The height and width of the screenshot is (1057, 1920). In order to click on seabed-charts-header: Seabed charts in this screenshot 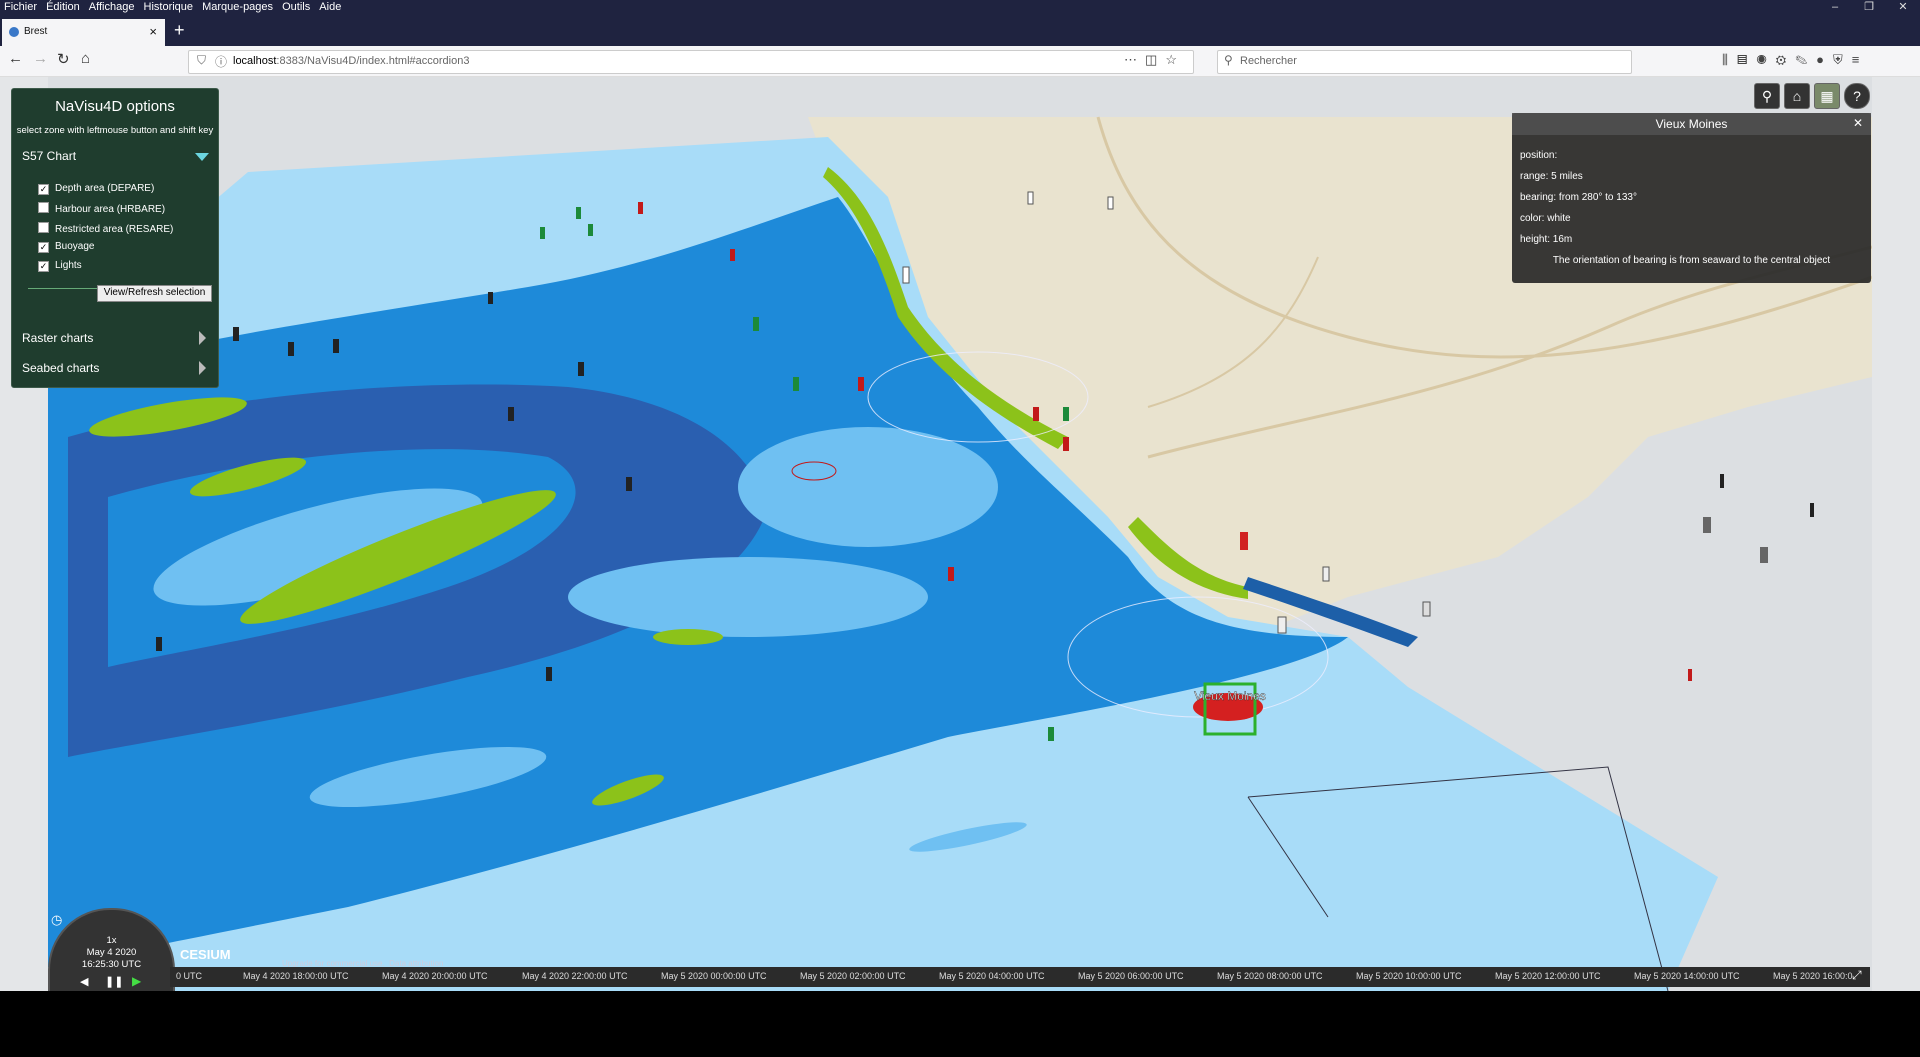, I will do `click(60, 368)`.